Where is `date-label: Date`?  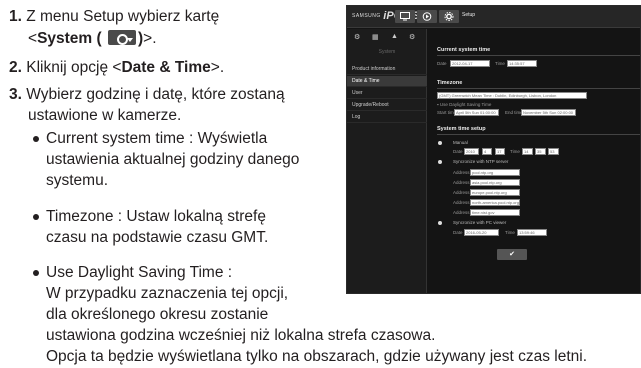 date-label: Date is located at coordinates (442, 63).